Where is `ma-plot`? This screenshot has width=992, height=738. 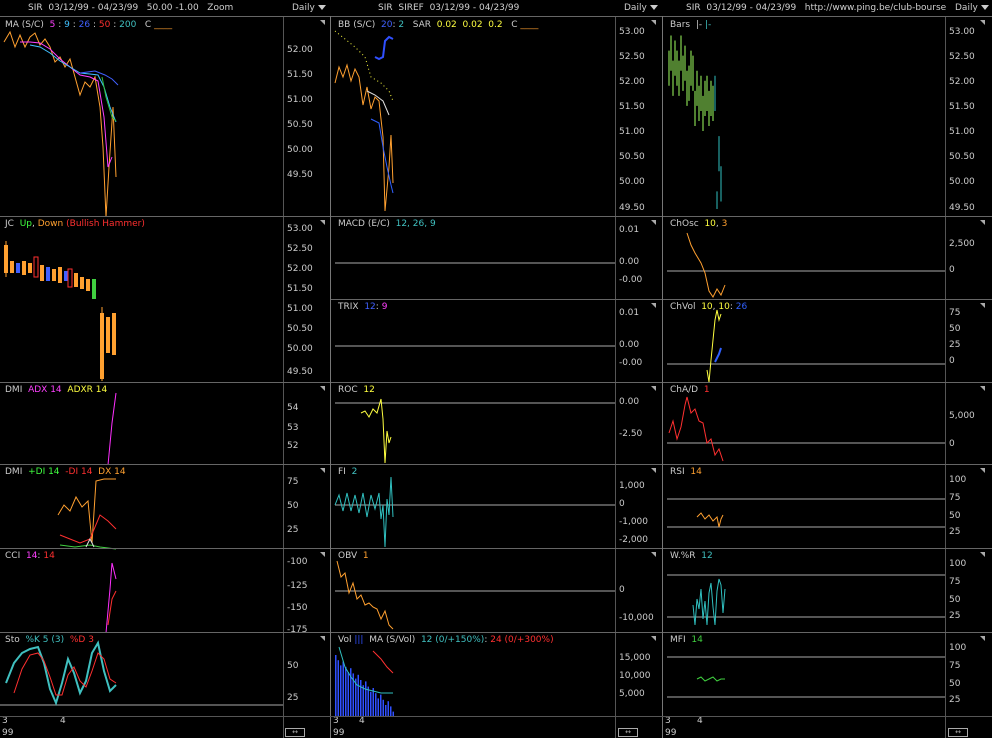 ma-plot is located at coordinates (61, 124).